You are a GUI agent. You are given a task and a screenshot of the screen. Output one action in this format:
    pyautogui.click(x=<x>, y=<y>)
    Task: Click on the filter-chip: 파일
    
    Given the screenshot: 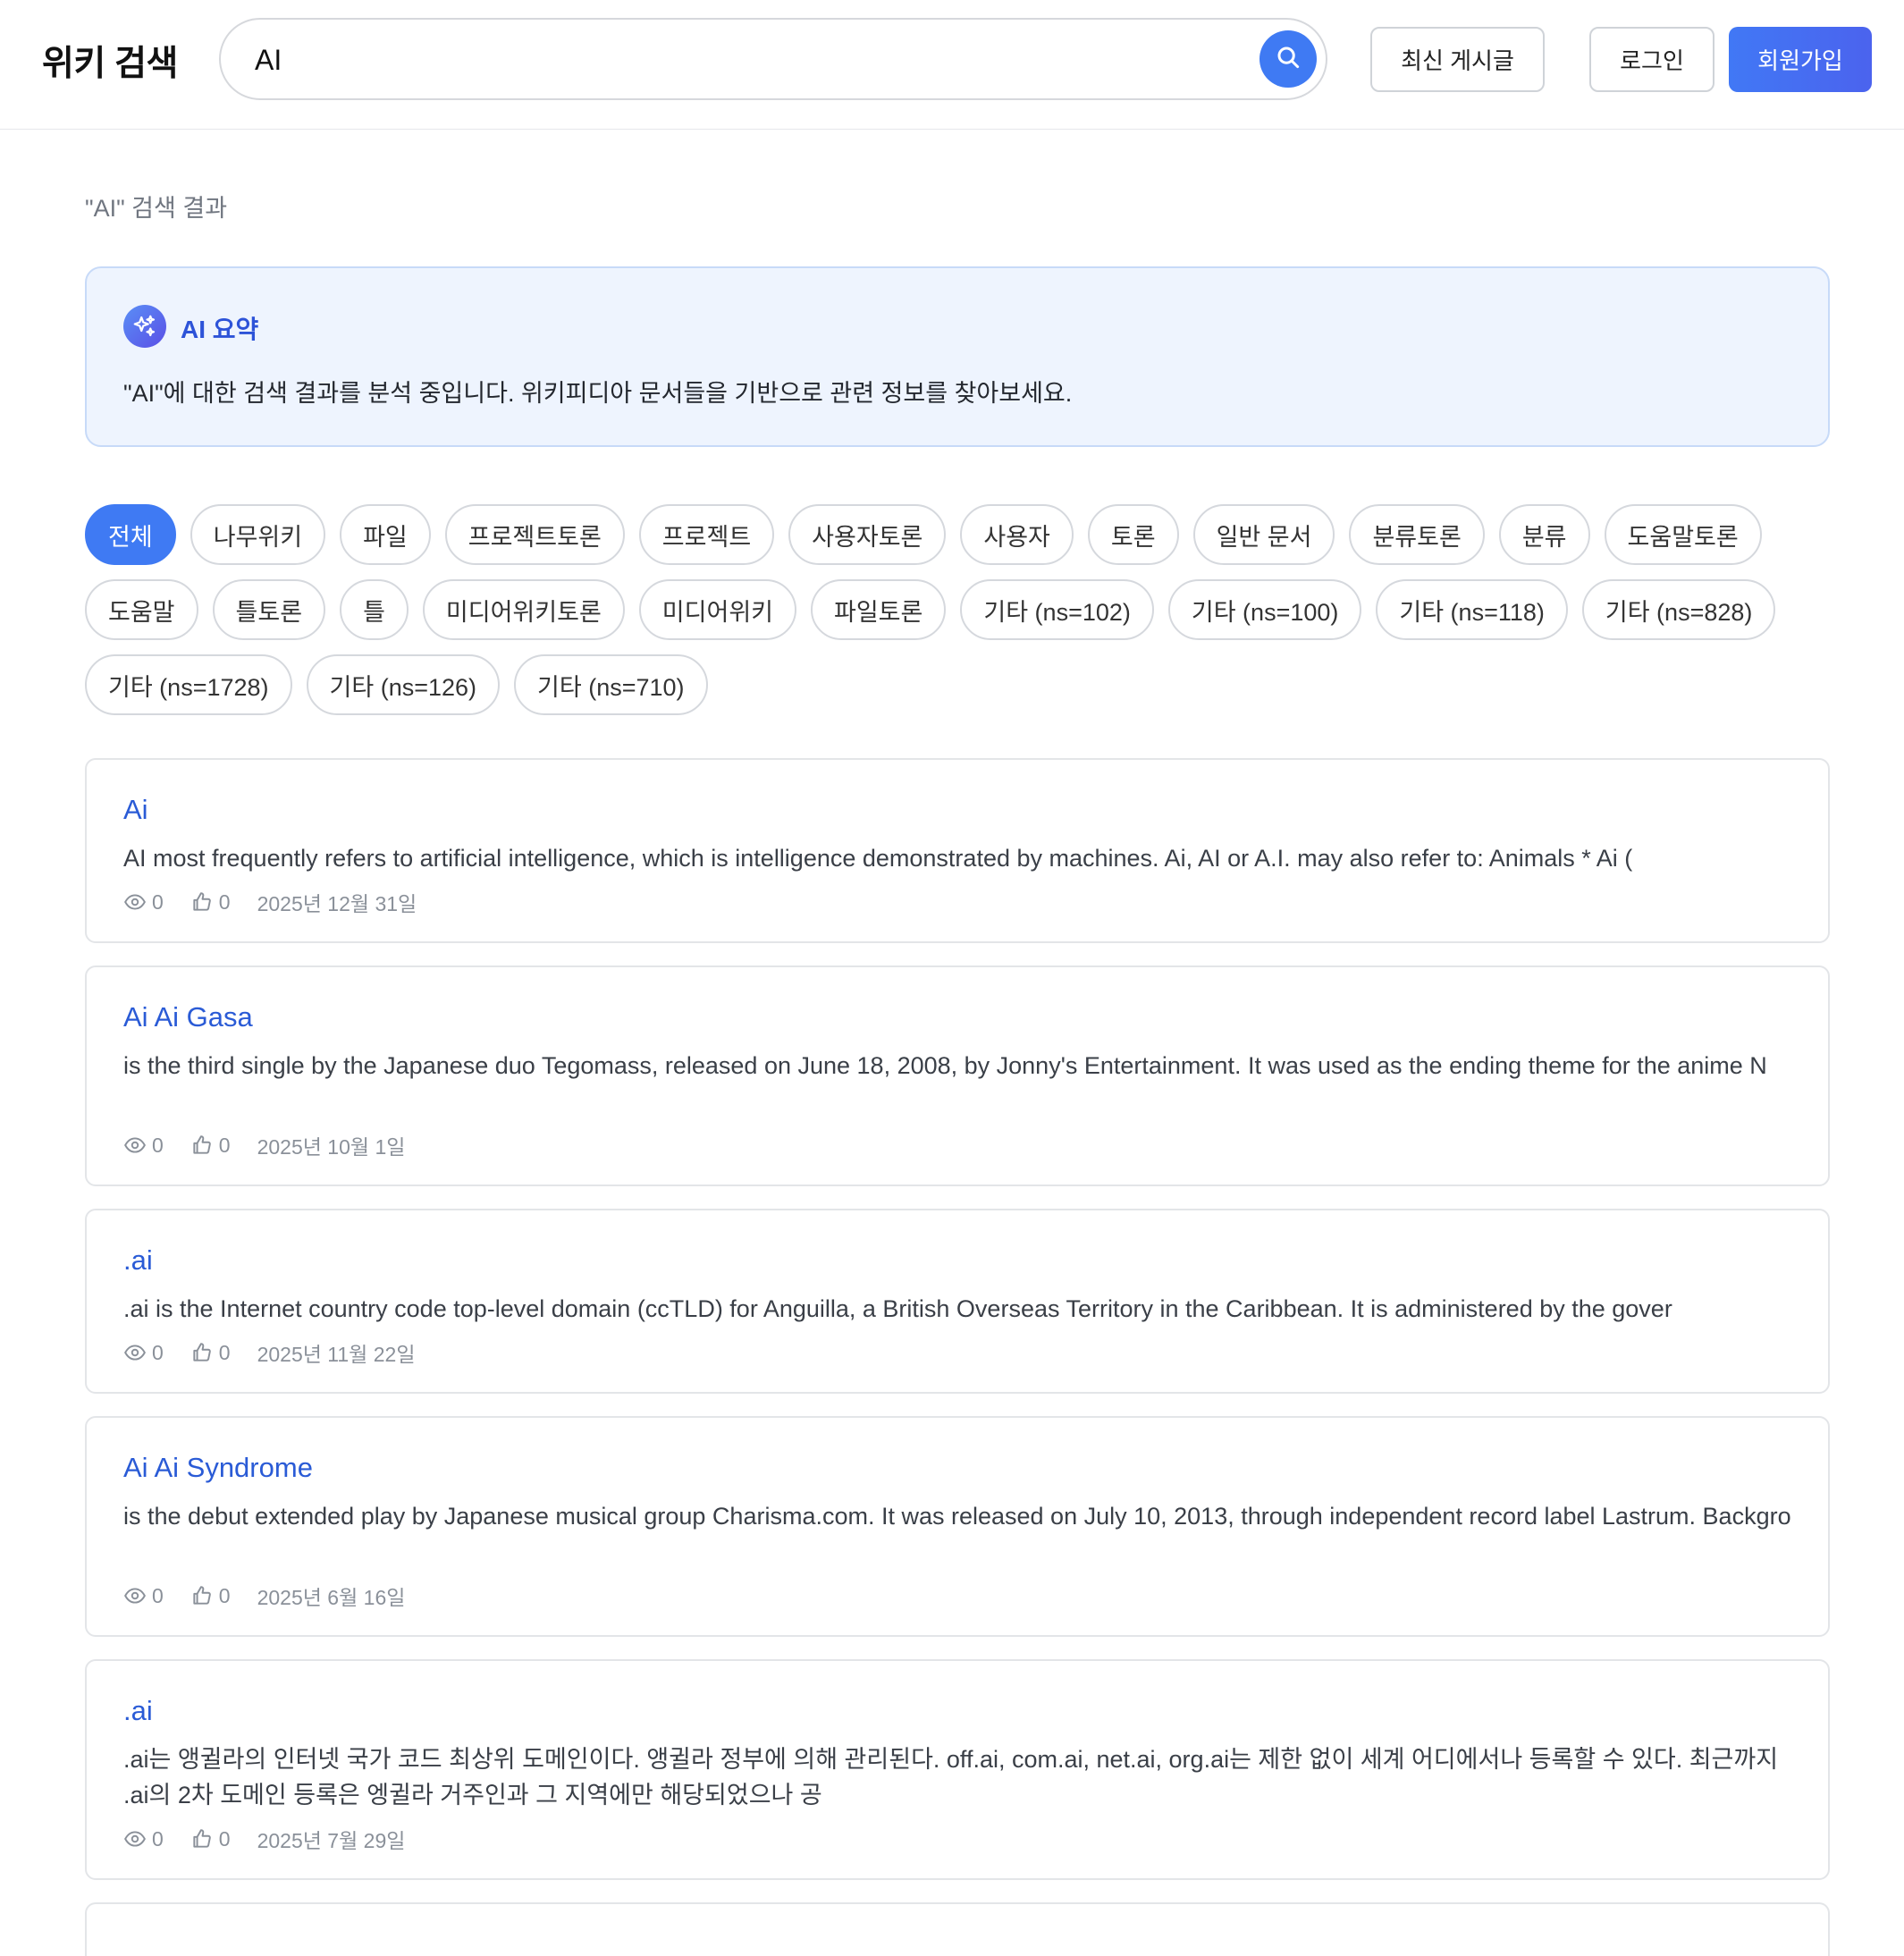 What is the action you would take?
    pyautogui.click(x=385, y=534)
    